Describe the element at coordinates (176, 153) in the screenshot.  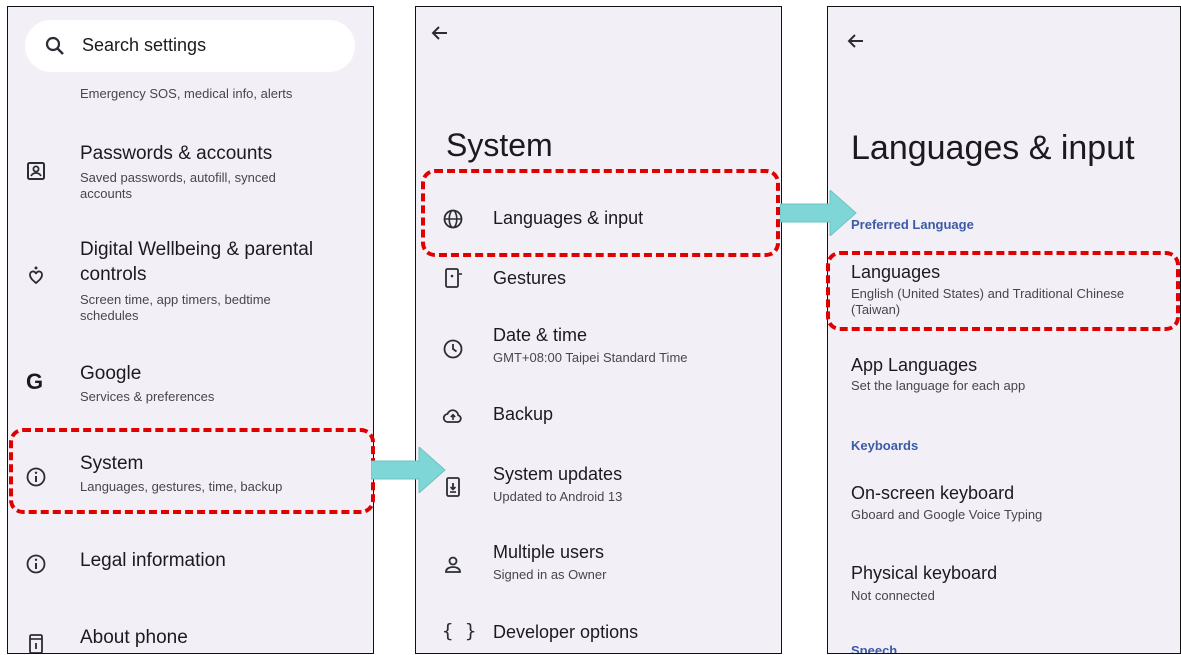
I see `item-title: Passwords & accounts` at that location.